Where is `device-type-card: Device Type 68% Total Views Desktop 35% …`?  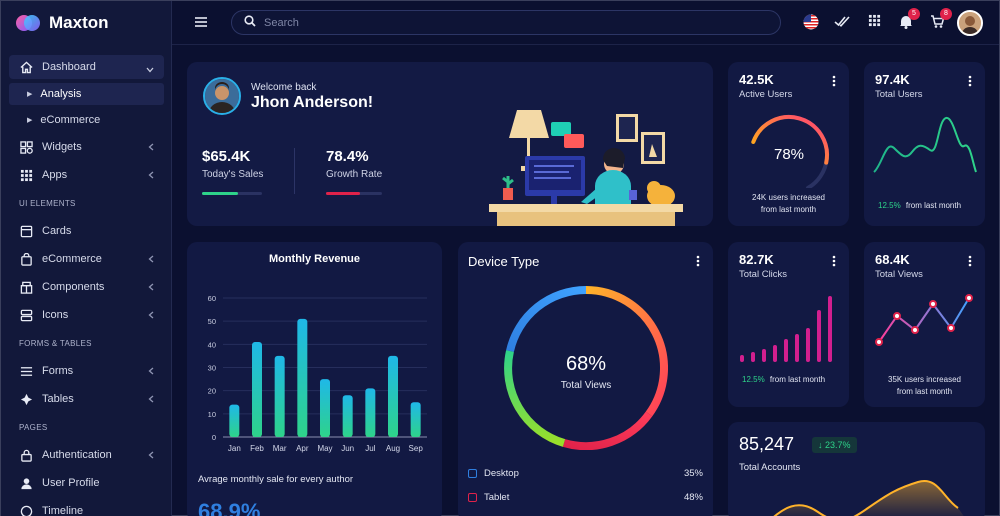
device-type-card: Device Type 68% Total Views Desktop 35% … is located at coordinates (585, 379).